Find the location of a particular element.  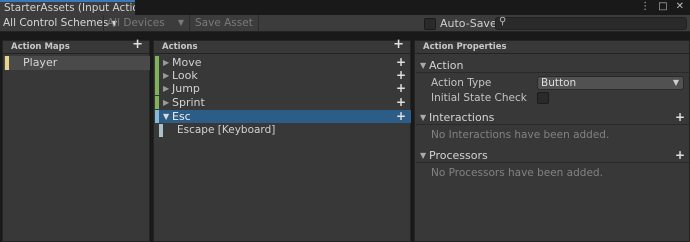

action-label: Look is located at coordinates (185, 75).